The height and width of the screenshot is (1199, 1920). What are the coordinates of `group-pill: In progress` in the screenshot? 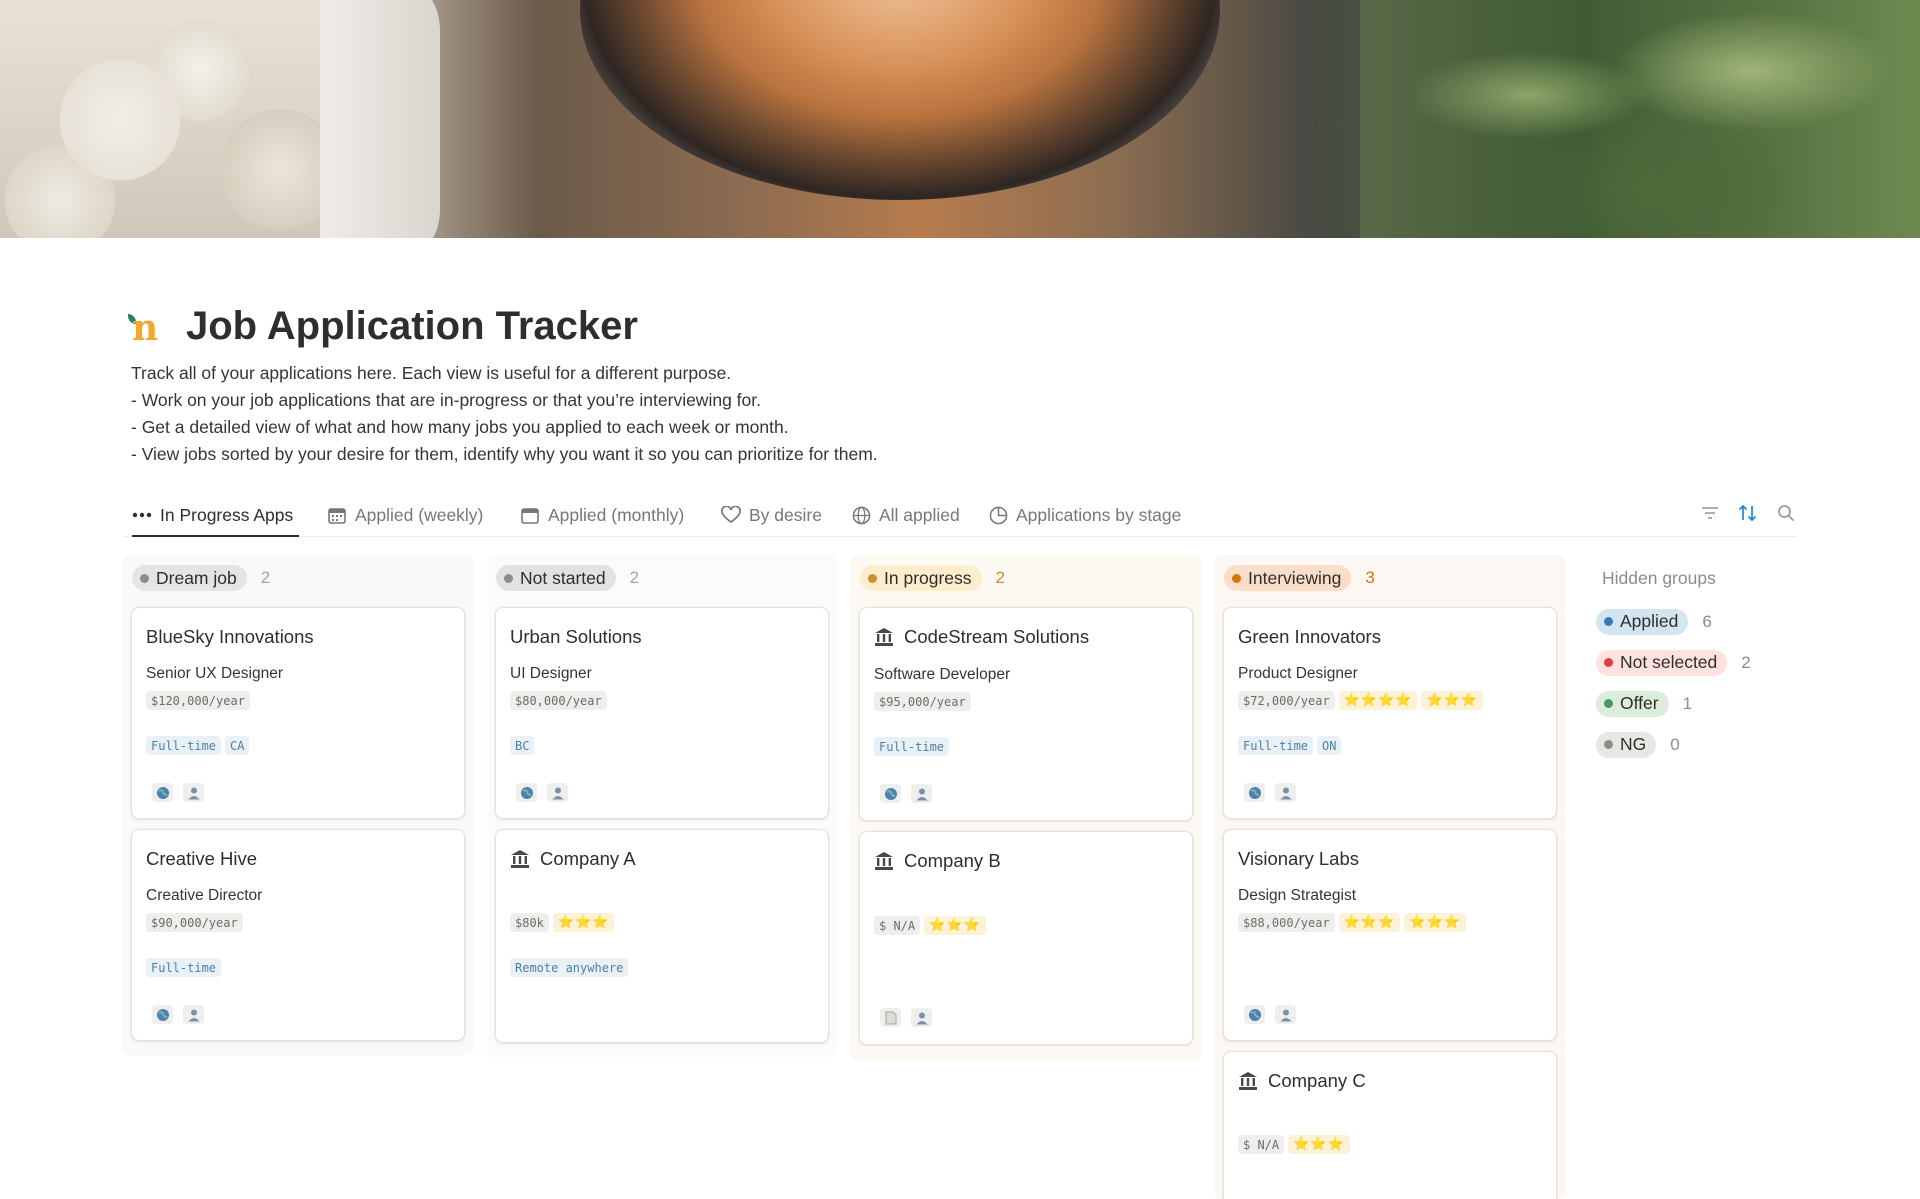 It's located at (921, 578).